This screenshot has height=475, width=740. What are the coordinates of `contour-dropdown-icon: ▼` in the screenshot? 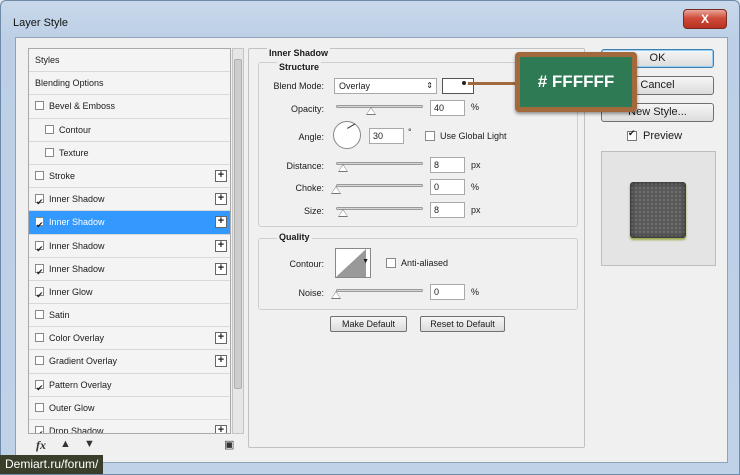 It's located at (365, 261).